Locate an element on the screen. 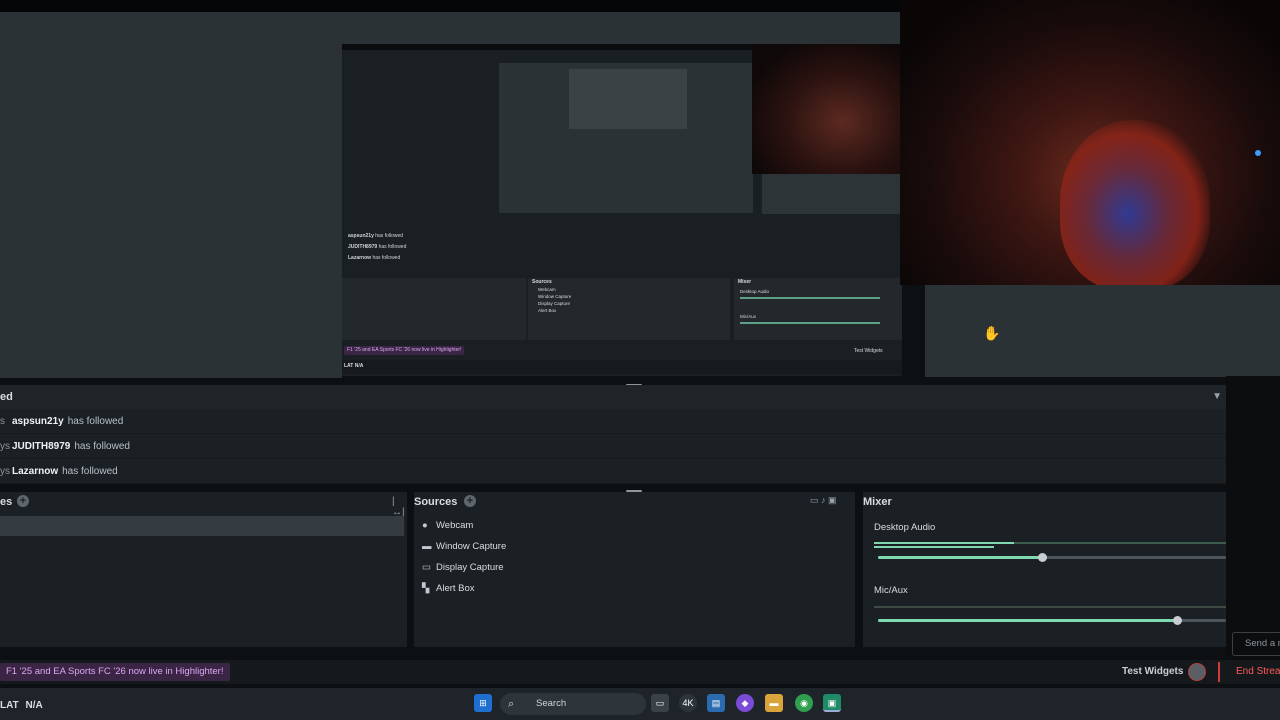 This screenshot has height=720, width=1280. nested-follow-row: JUDITH8979 has followed is located at coordinates (377, 247).